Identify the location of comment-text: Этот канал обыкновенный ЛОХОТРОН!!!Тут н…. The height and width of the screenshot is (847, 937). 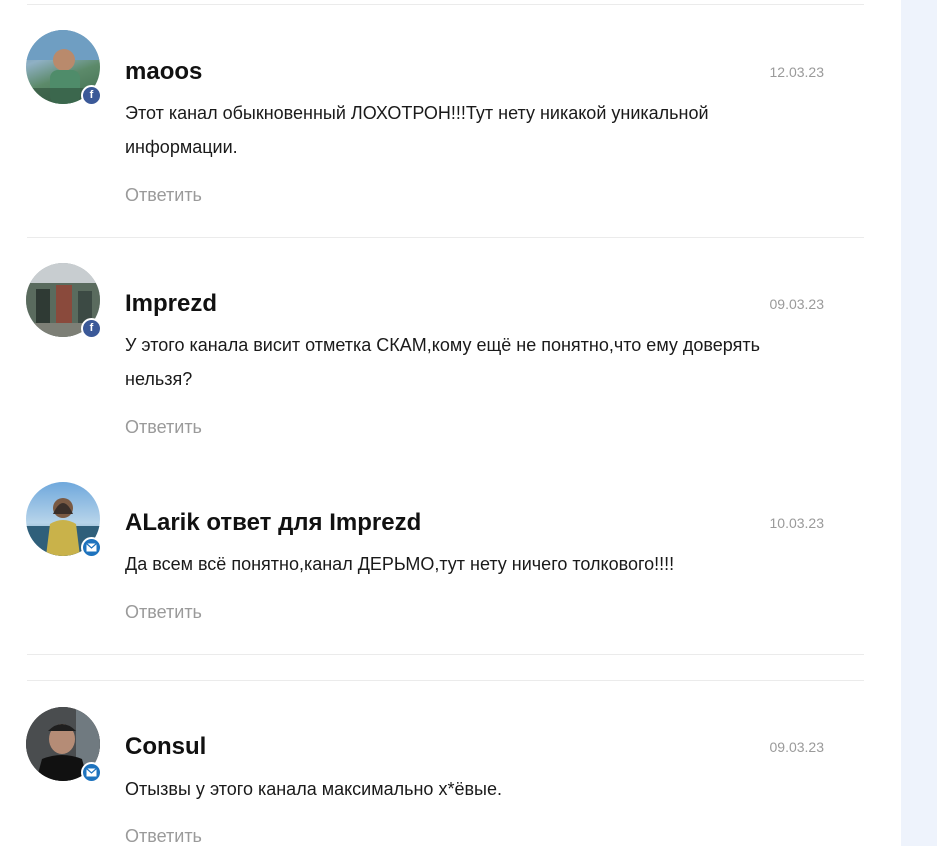
(417, 130).